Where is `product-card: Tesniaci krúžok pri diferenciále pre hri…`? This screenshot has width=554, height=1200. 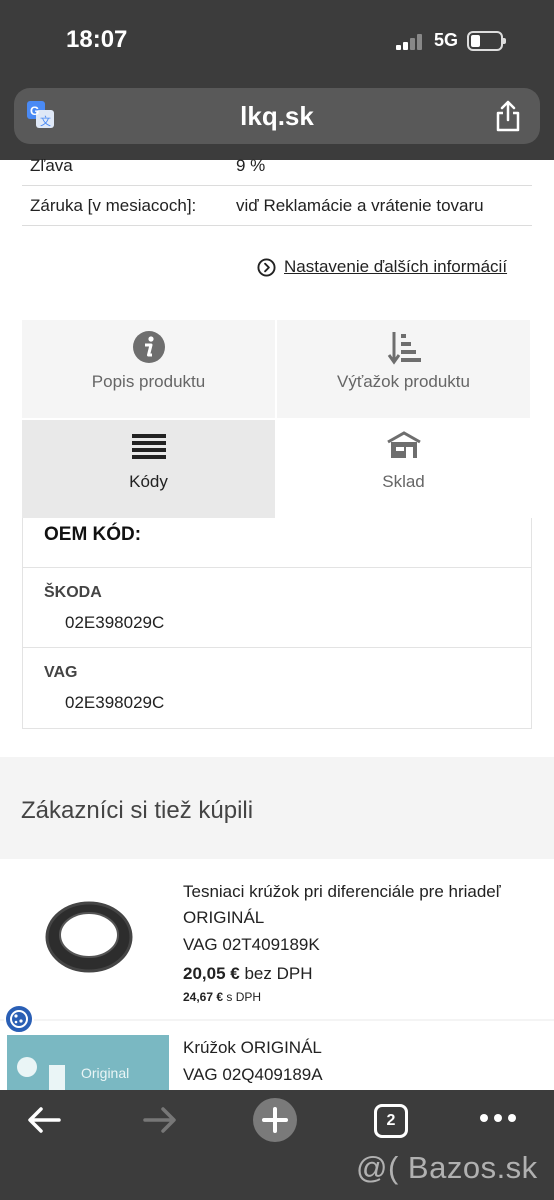 product-card: Tesniaci krúžok pri diferenciále pre hri… is located at coordinates (277, 939).